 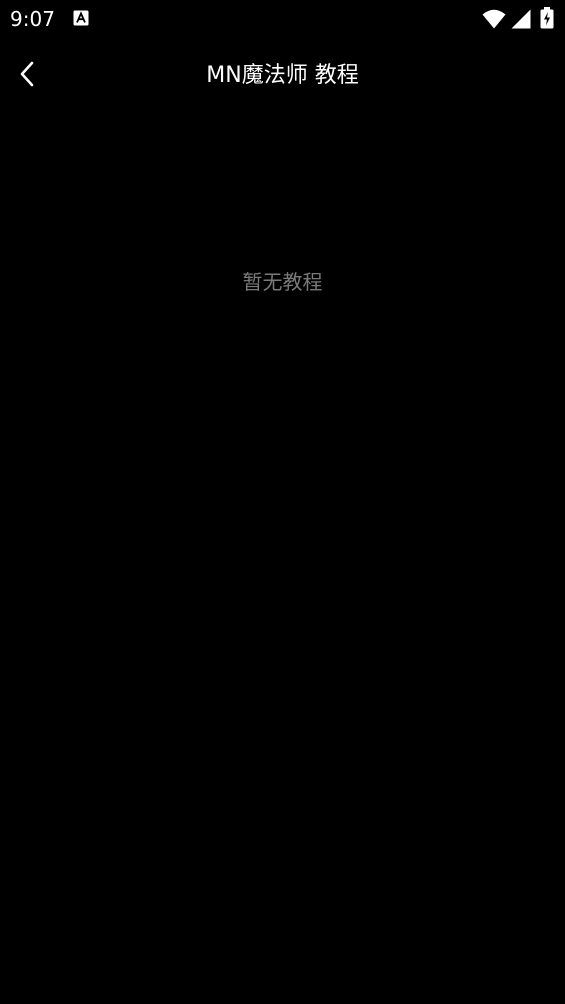 I want to click on chevron-left-icon, so click(x=28, y=76).